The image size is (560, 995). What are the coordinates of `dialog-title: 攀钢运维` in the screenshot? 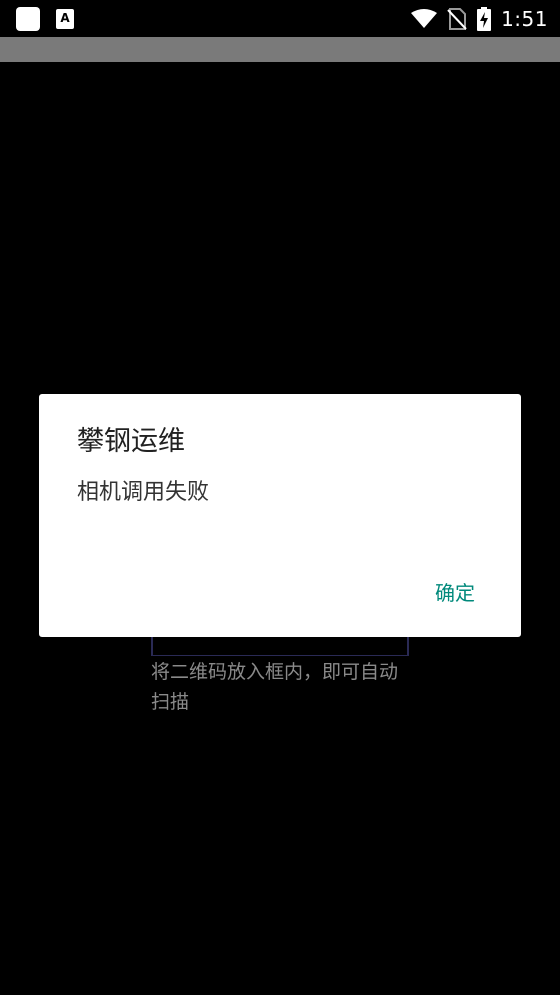 It's located at (131, 441).